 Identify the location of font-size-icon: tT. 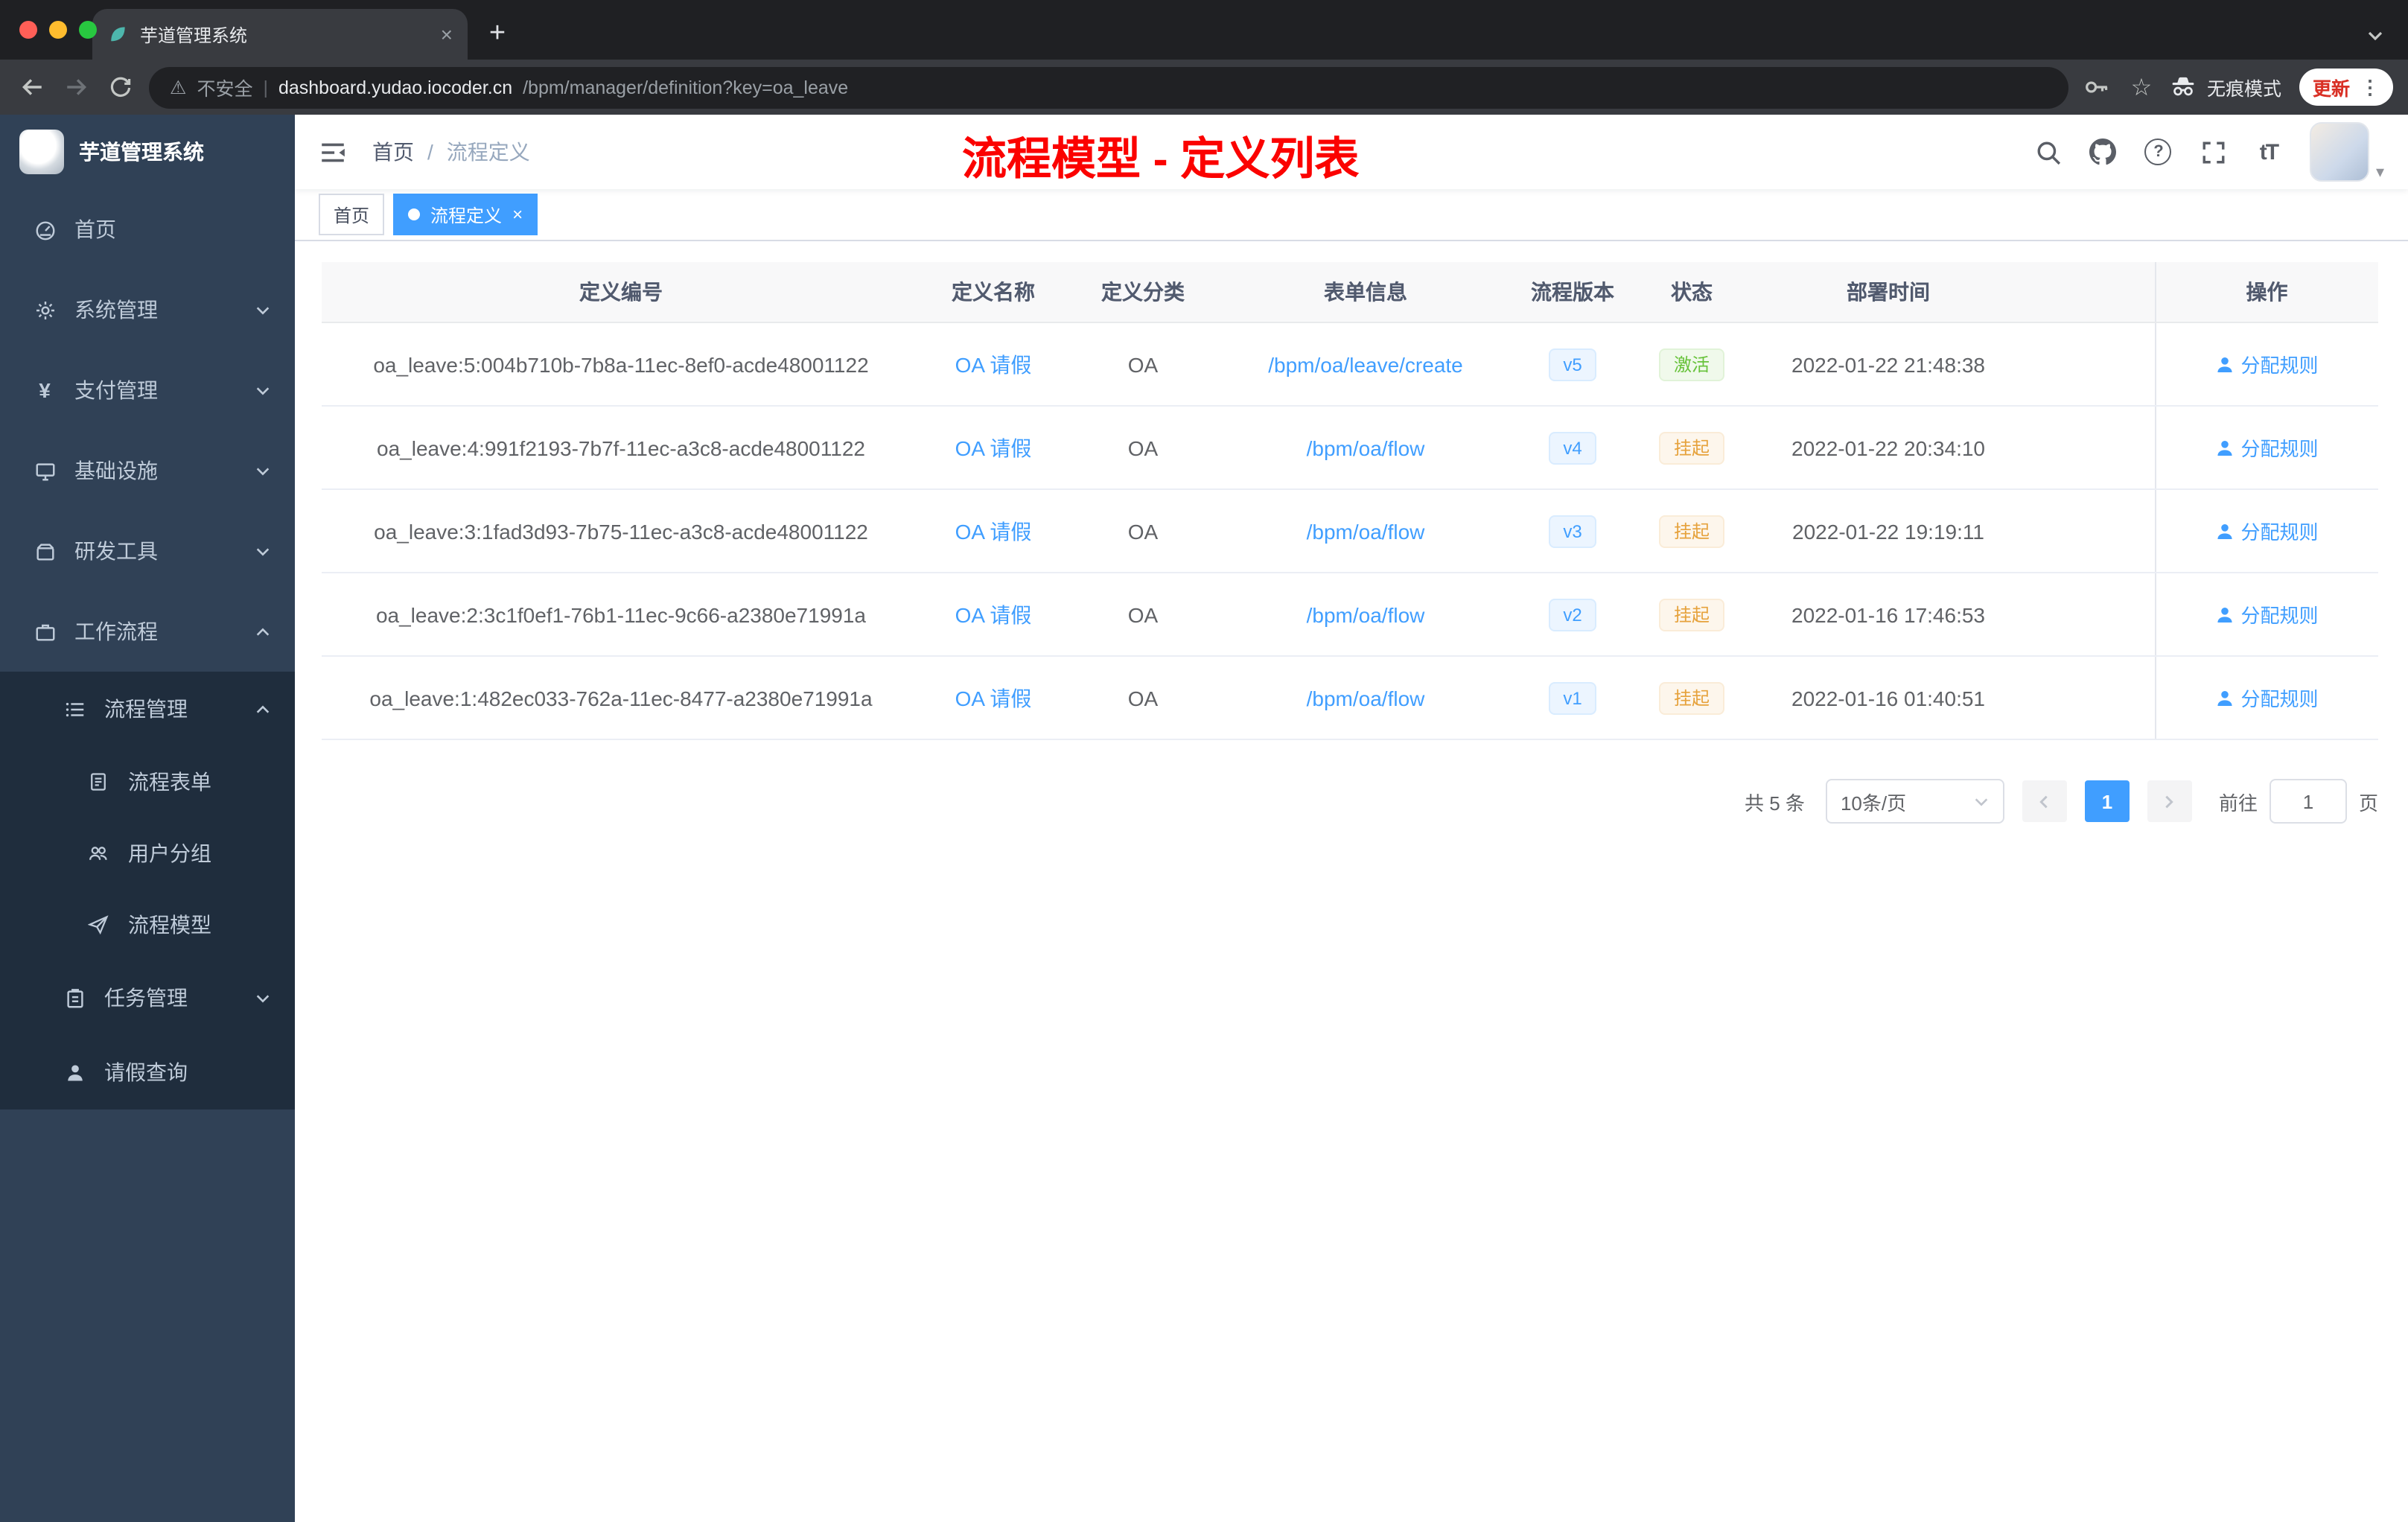
(2268, 151).